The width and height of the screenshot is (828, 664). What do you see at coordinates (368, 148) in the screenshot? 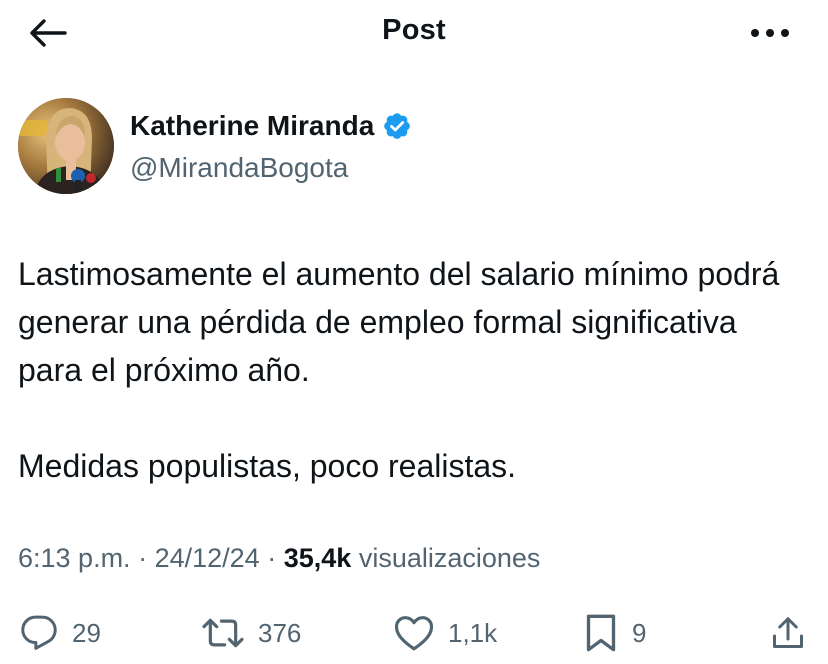
I see `author-block: Katherine Miranda @MirandaBogota` at bounding box center [368, 148].